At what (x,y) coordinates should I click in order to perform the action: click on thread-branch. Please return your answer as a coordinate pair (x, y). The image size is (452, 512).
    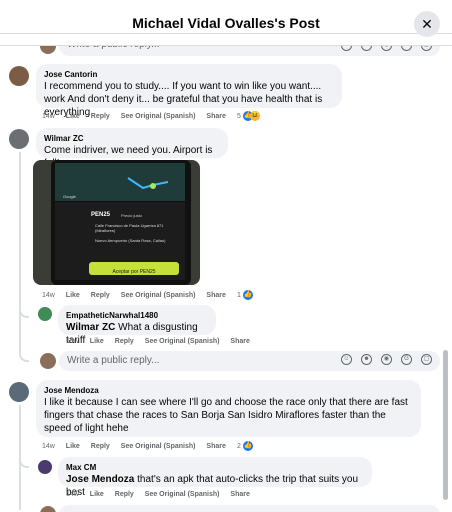
    Looking at the image, I should click on (24, 357).